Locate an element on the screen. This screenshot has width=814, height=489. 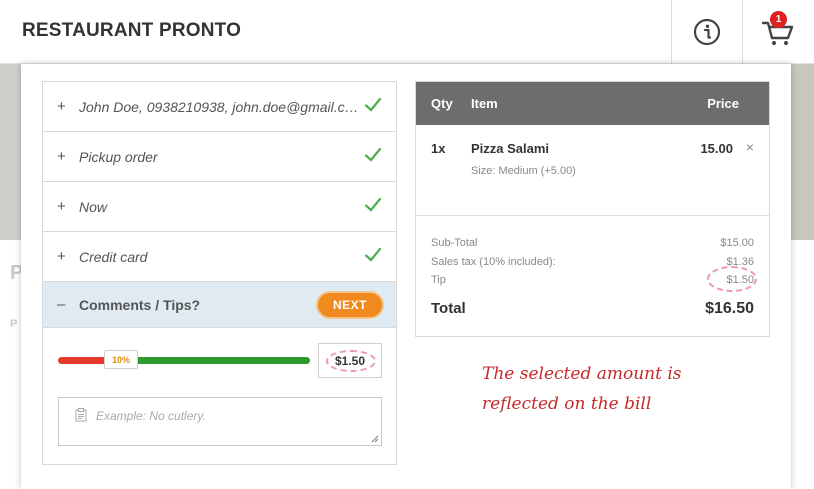
cart-count-badge: 1 is located at coordinates (778, 19).